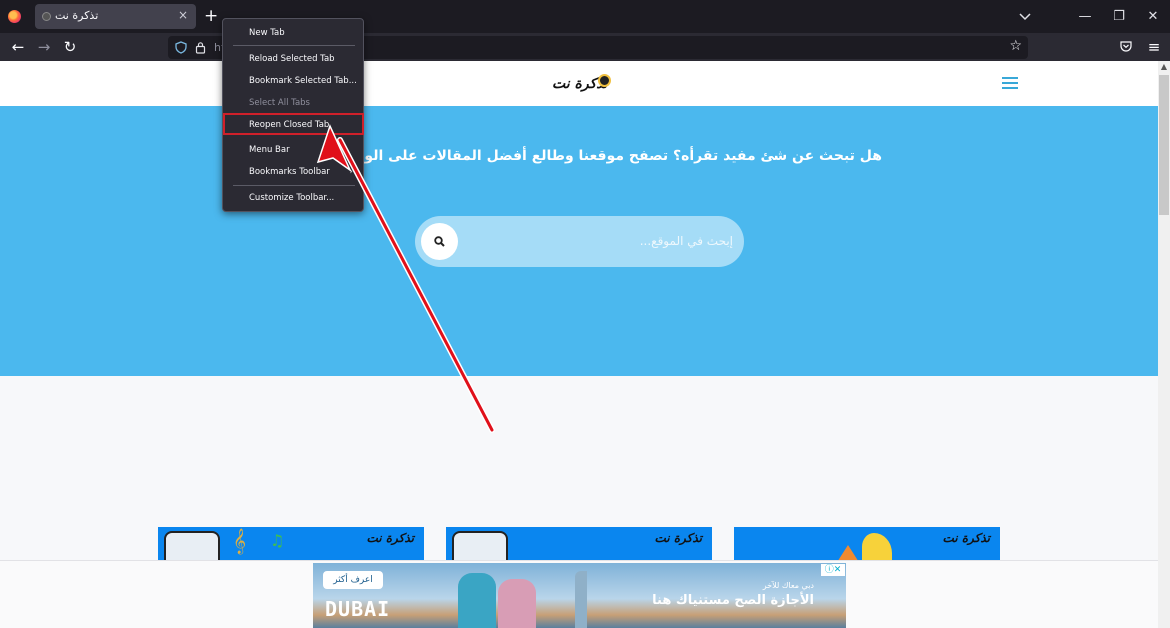  What do you see at coordinates (240, 541) in the screenshot?
I see `music-note-icon: 𝄞` at bounding box center [240, 541].